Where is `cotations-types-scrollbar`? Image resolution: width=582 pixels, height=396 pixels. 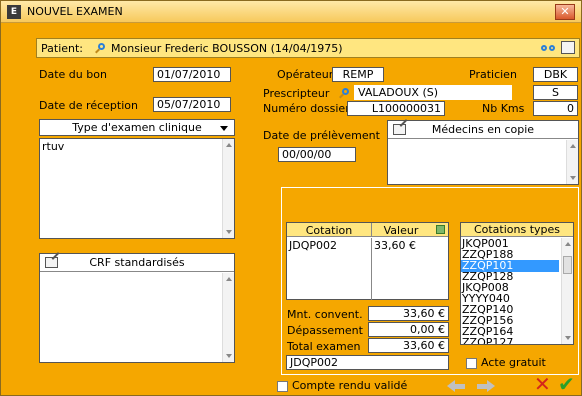
cotations-types-scrollbar is located at coordinates (567, 291).